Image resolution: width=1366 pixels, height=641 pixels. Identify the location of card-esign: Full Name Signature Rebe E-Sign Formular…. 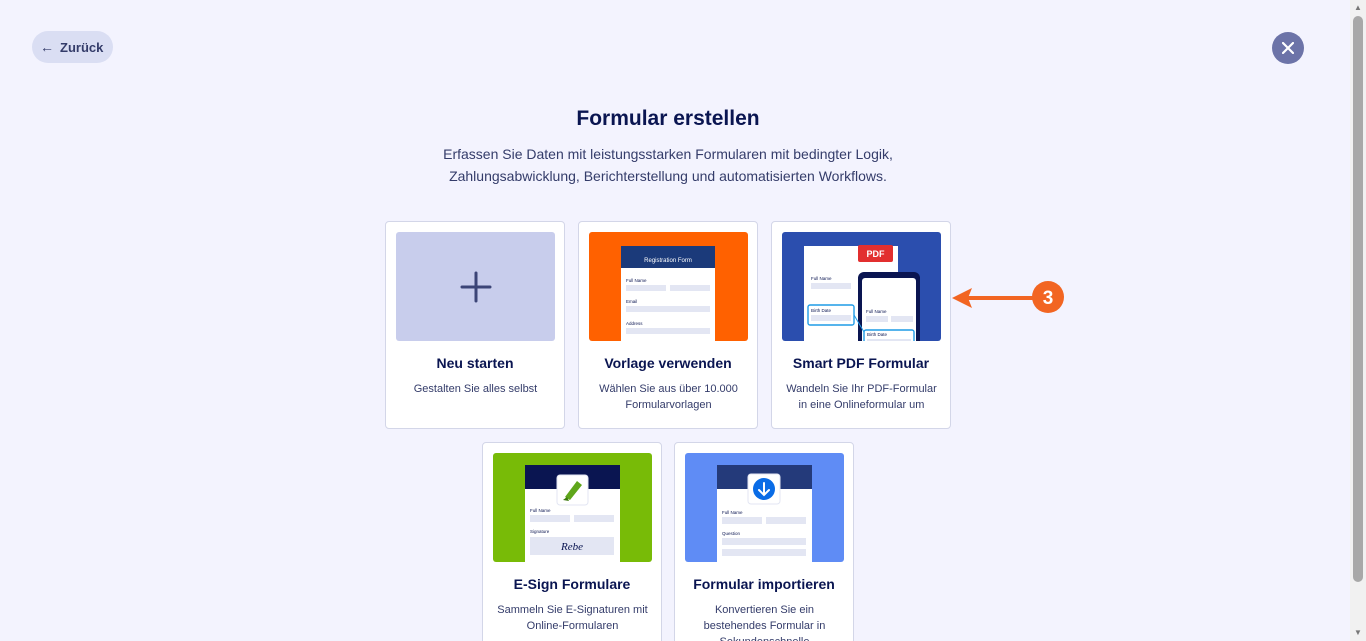
(572, 541).